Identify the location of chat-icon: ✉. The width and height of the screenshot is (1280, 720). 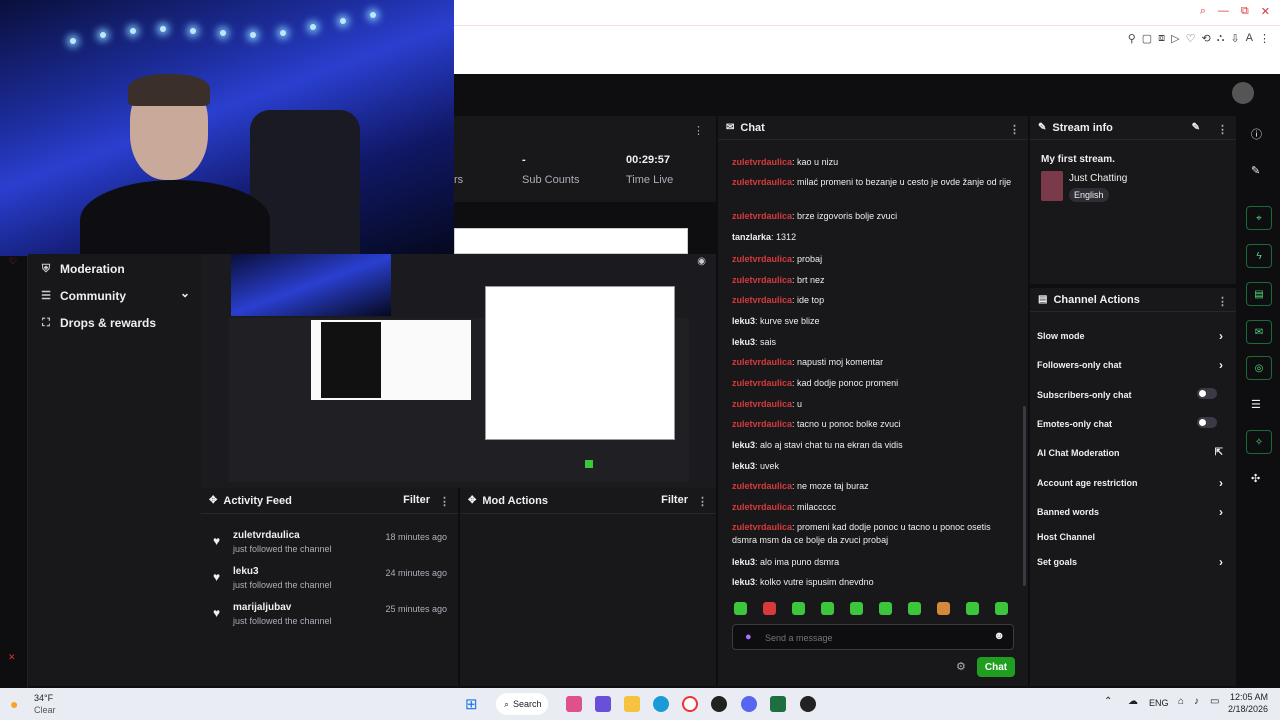
(1259, 332).